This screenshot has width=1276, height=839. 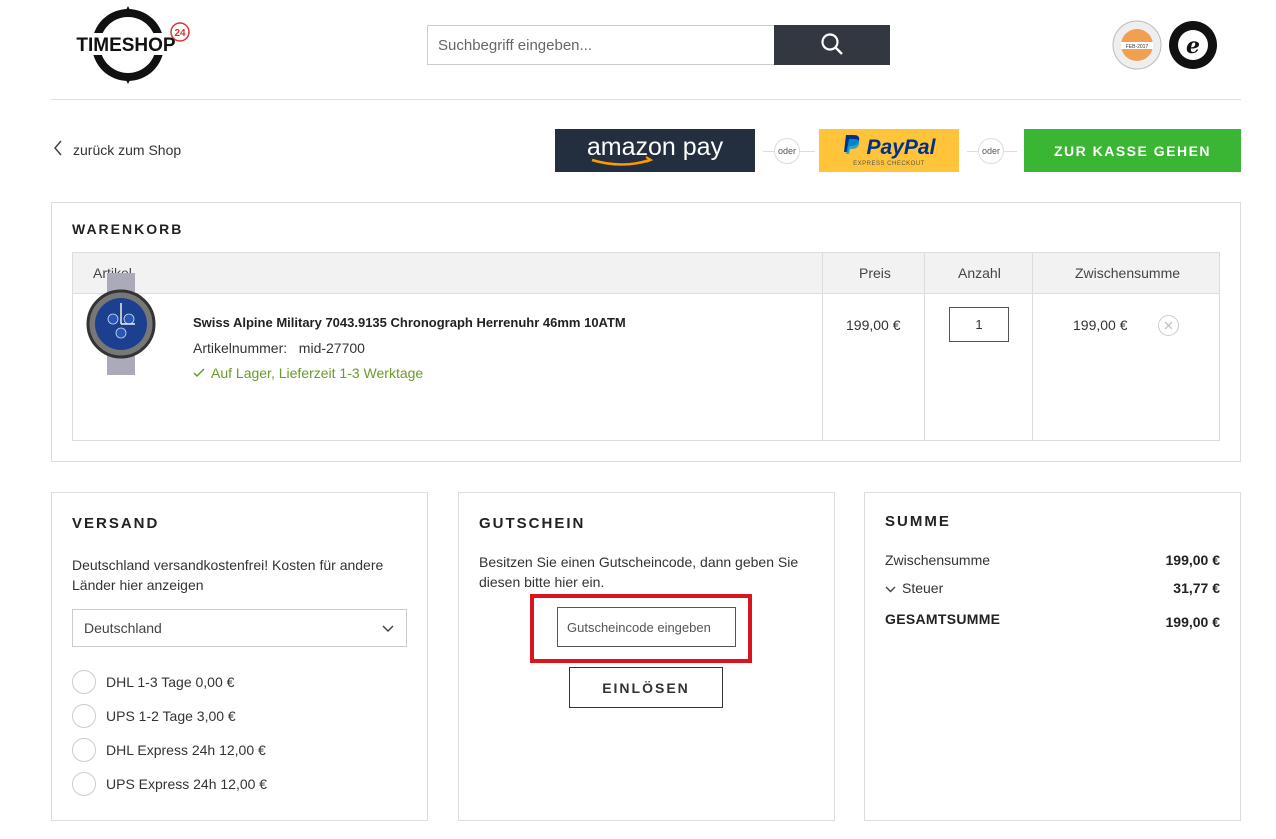 I want to click on remove-item-button, so click(x=1168, y=325).